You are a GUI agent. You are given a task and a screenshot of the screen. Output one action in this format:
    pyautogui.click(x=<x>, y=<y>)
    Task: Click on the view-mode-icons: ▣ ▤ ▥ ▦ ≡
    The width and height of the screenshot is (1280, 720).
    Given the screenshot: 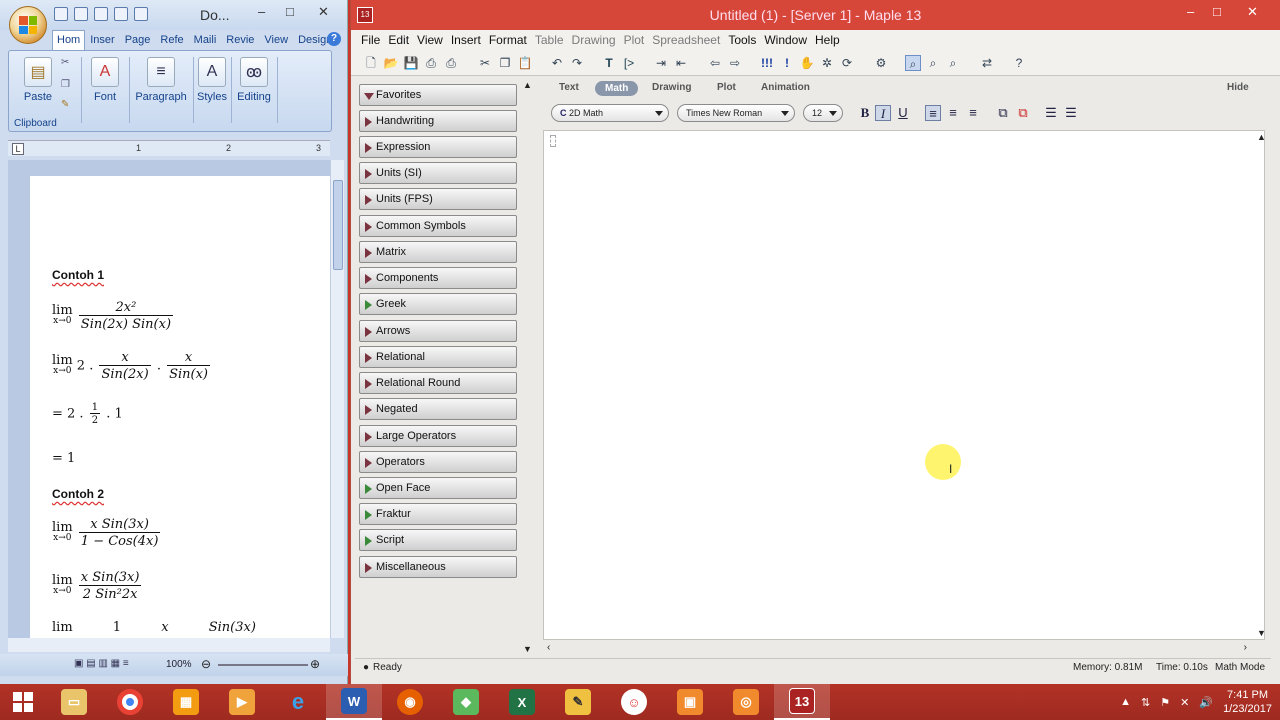 What is the action you would take?
    pyautogui.click(x=101, y=663)
    